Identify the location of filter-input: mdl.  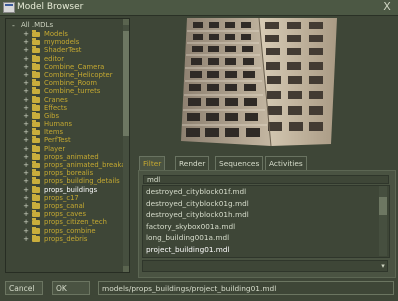
(266, 179).